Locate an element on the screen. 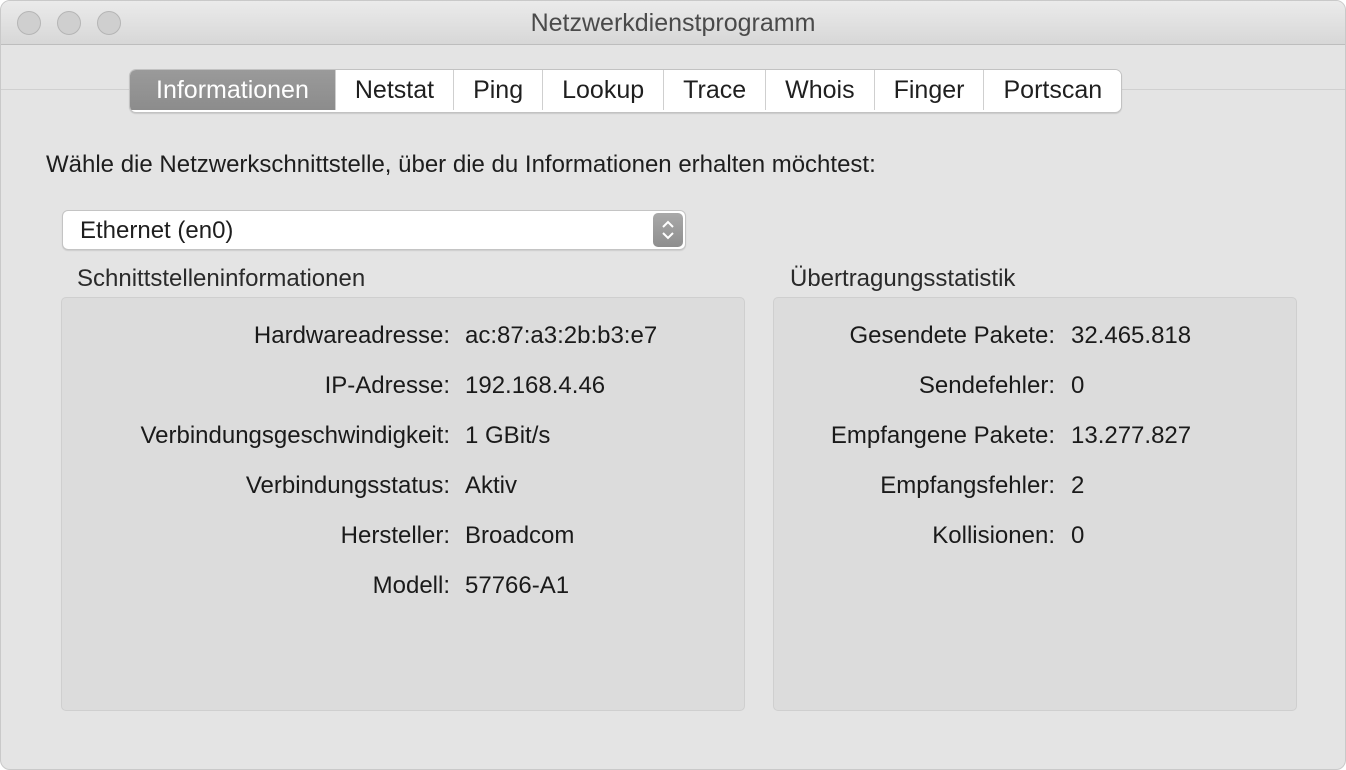  transfer-stats-row: Gesendete Pakete: 32.465.818 is located at coordinates (1036, 336).